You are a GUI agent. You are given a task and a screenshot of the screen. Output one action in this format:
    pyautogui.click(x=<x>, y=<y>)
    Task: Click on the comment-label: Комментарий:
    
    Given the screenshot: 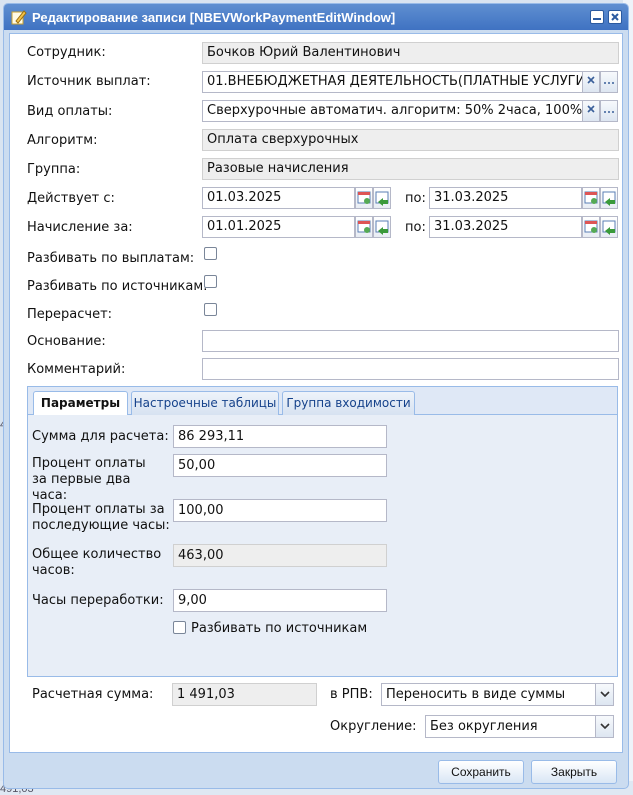 What is the action you would take?
    pyautogui.click(x=76, y=369)
    